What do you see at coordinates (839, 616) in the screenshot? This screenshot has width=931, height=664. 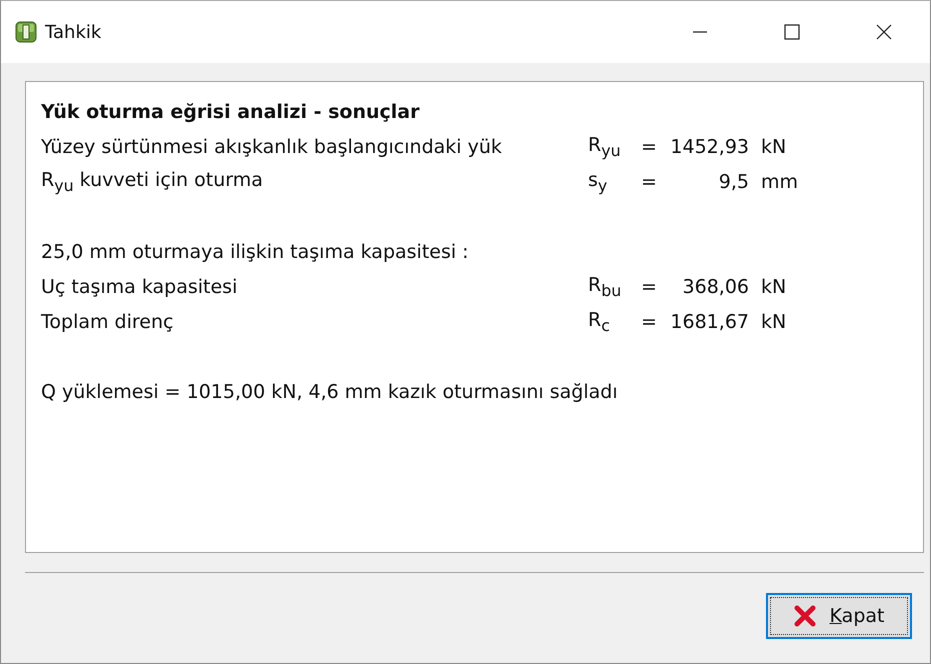 I see `close-dialog-button: Kapat` at bounding box center [839, 616].